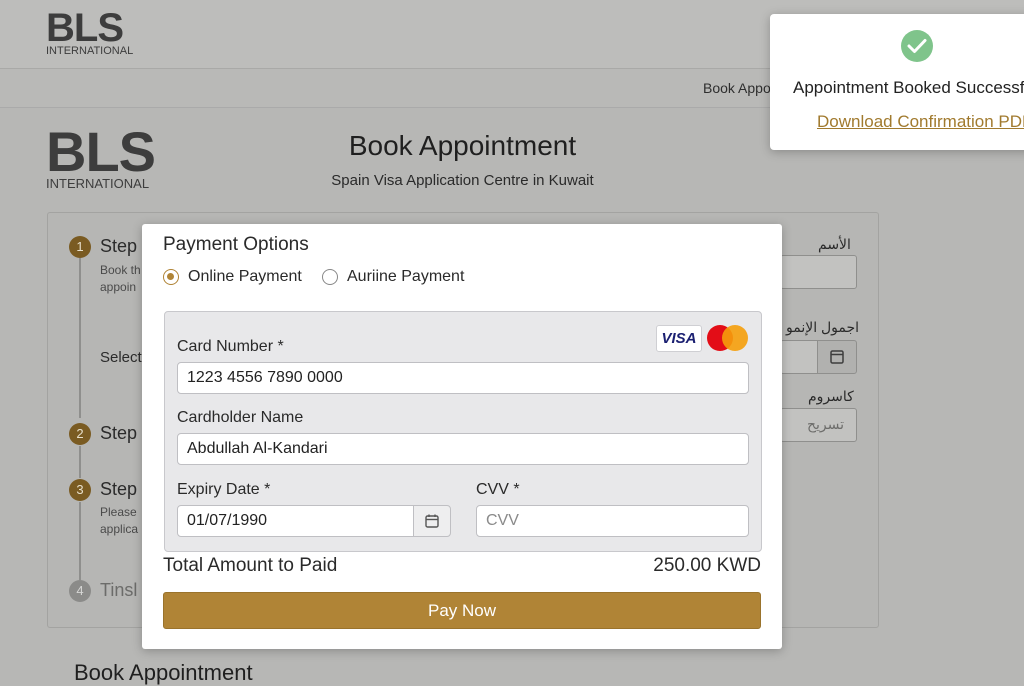 The height and width of the screenshot is (686, 1024). I want to click on cvv-label: CVV *, so click(498, 490).